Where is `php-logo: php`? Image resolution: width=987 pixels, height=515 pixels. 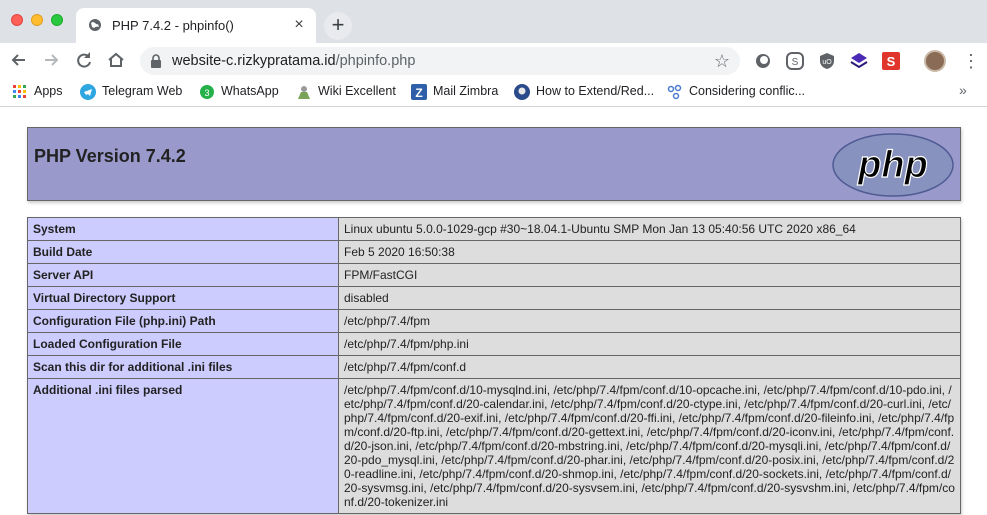
php-logo: php is located at coordinates (893, 165).